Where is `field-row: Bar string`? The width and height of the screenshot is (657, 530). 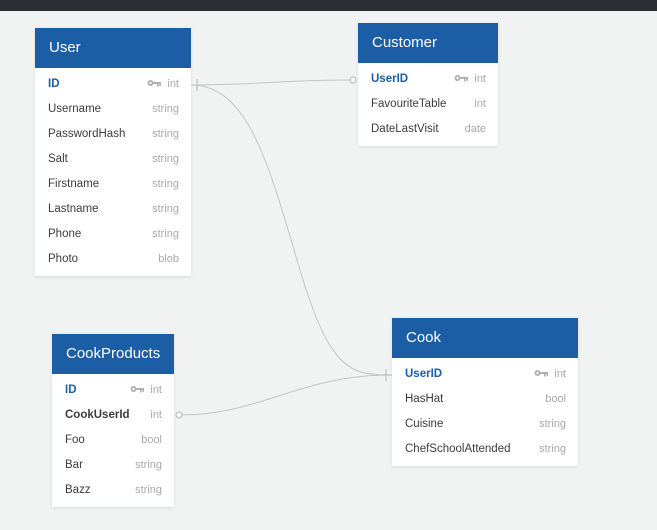 field-row: Bar string is located at coordinates (113, 465).